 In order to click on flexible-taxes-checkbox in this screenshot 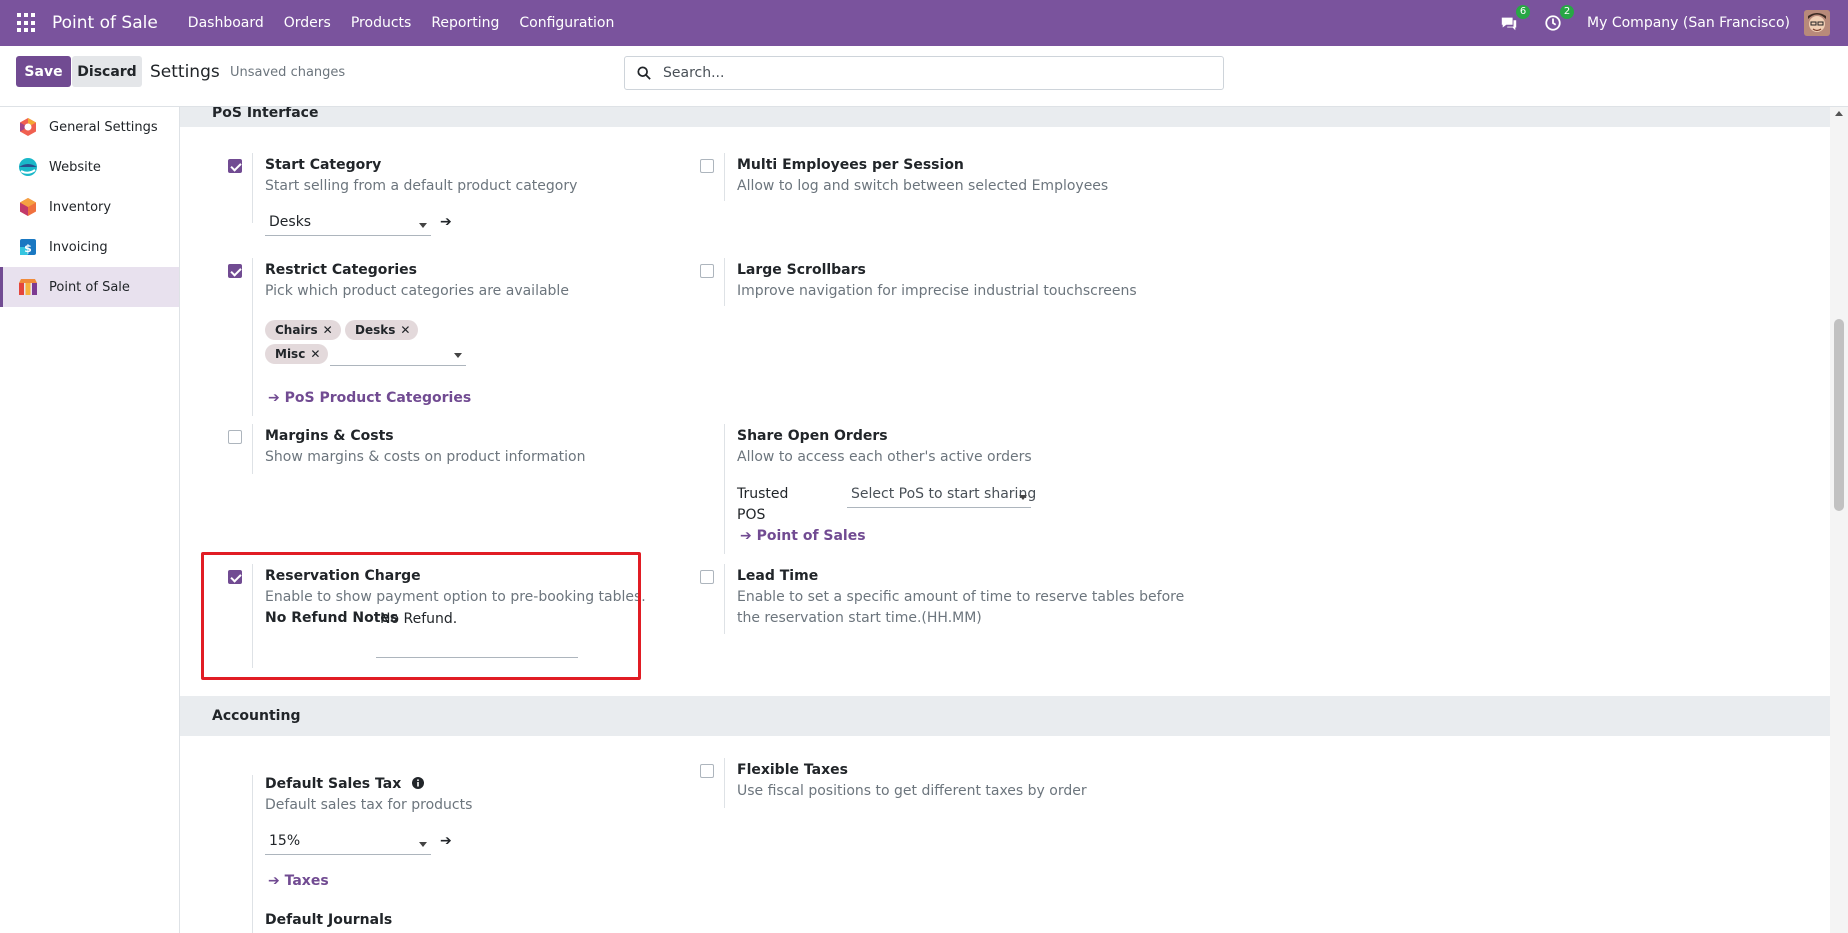, I will do `click(707, 771)`.